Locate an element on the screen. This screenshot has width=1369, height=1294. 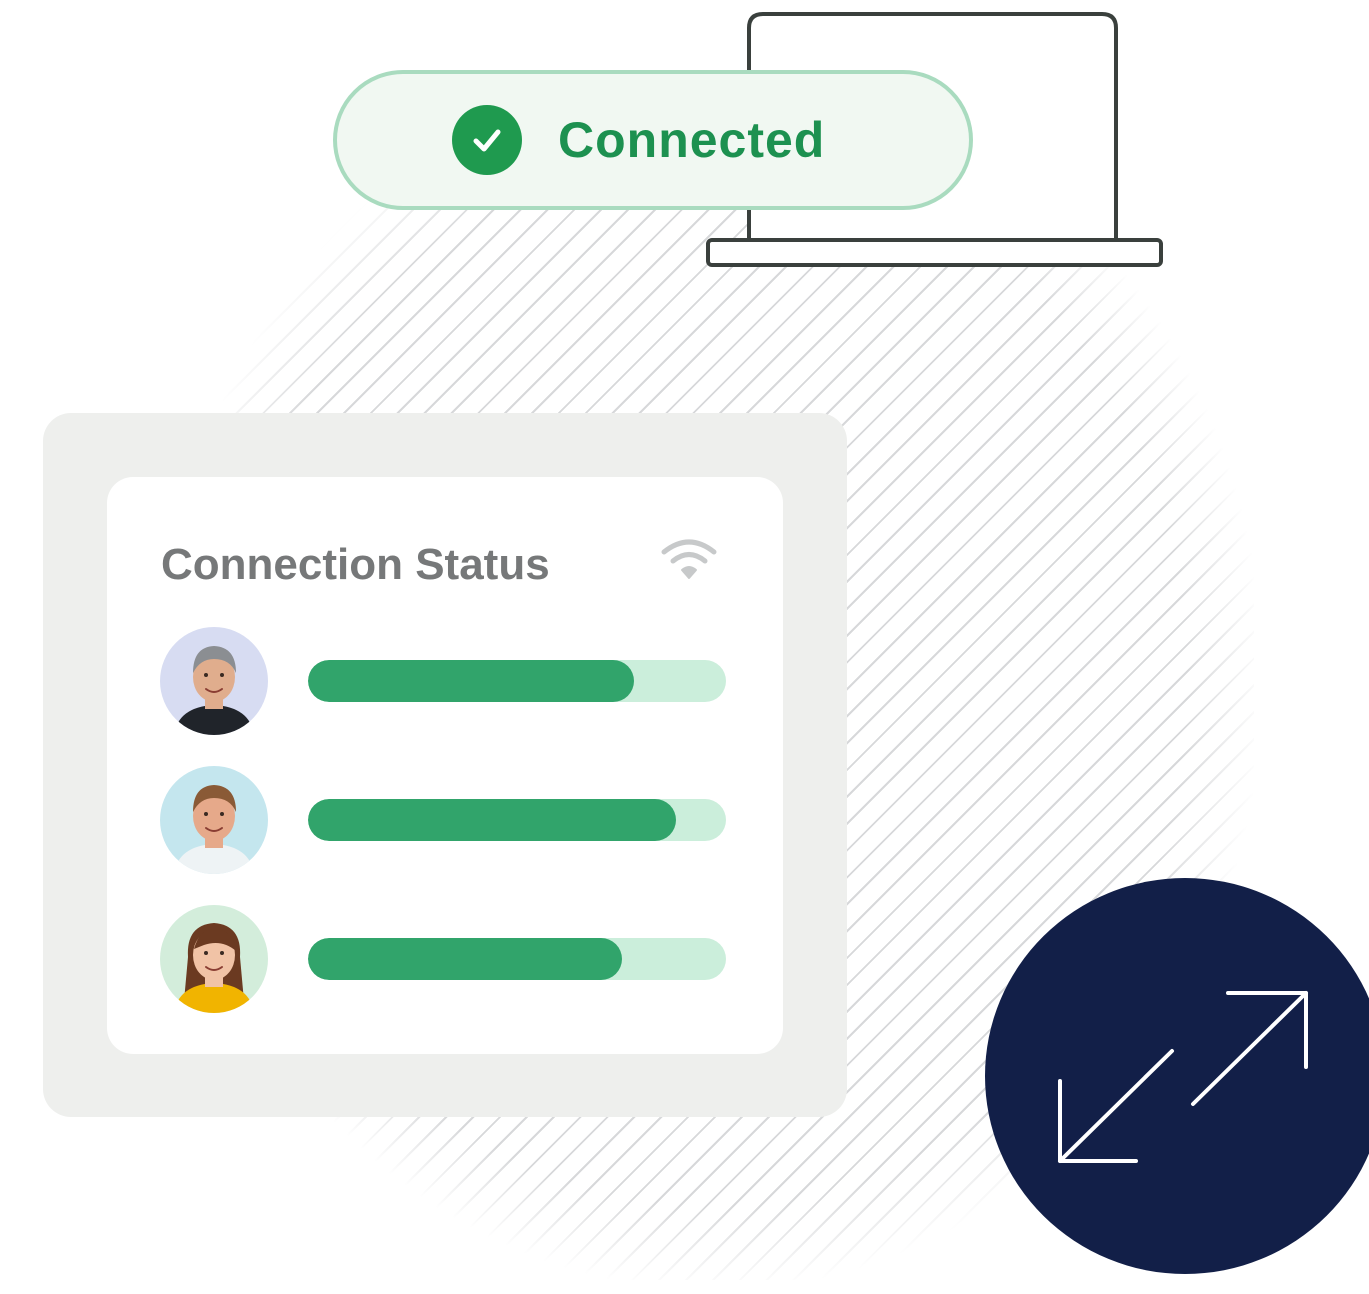
avatar-gray-haired-man is located at coordinates (214, 681).